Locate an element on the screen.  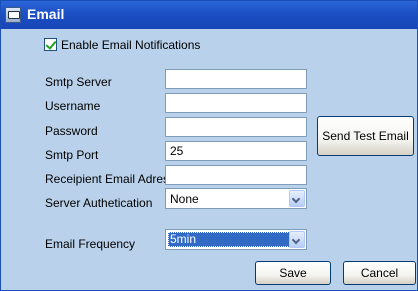
smtp-port-input is located at coordinates (236, 151).